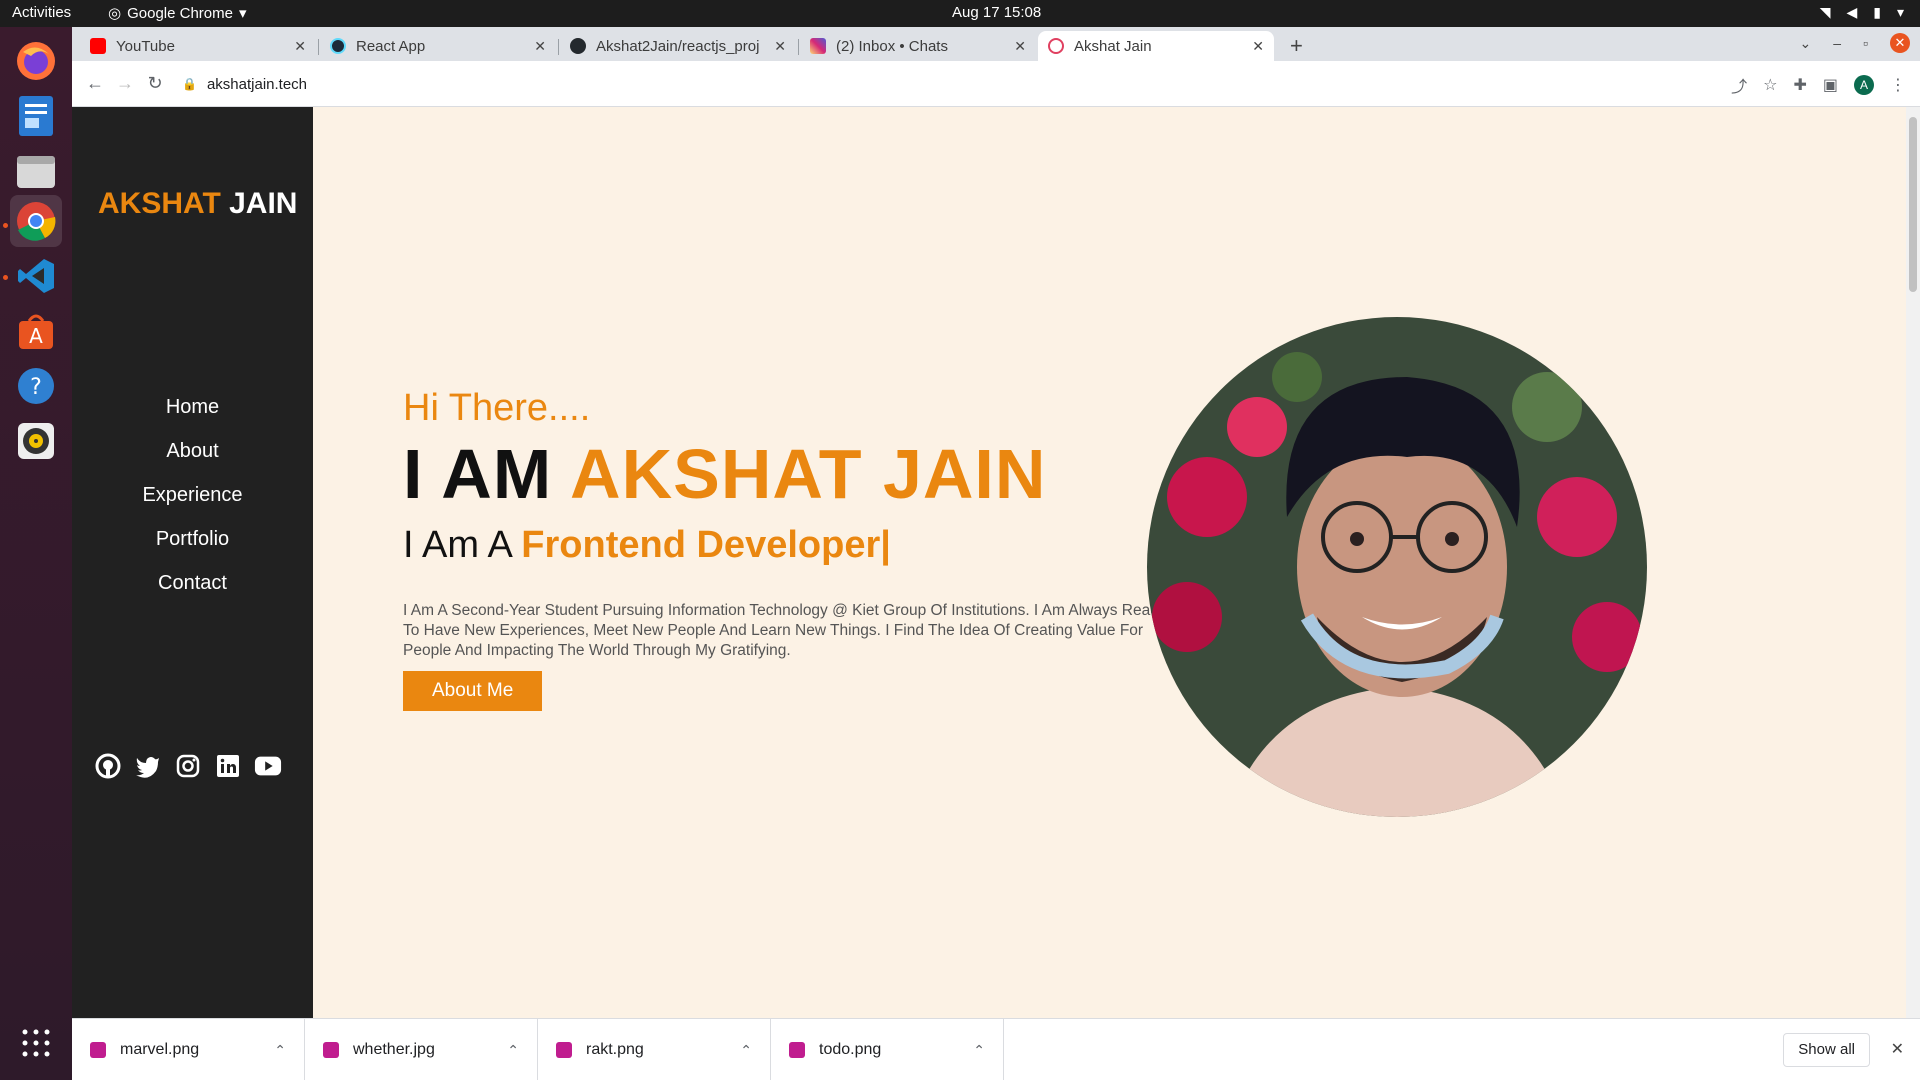  Describe the element at coordinates (95, 83) in the screenshot. I see `back-icon: ←` at that location.